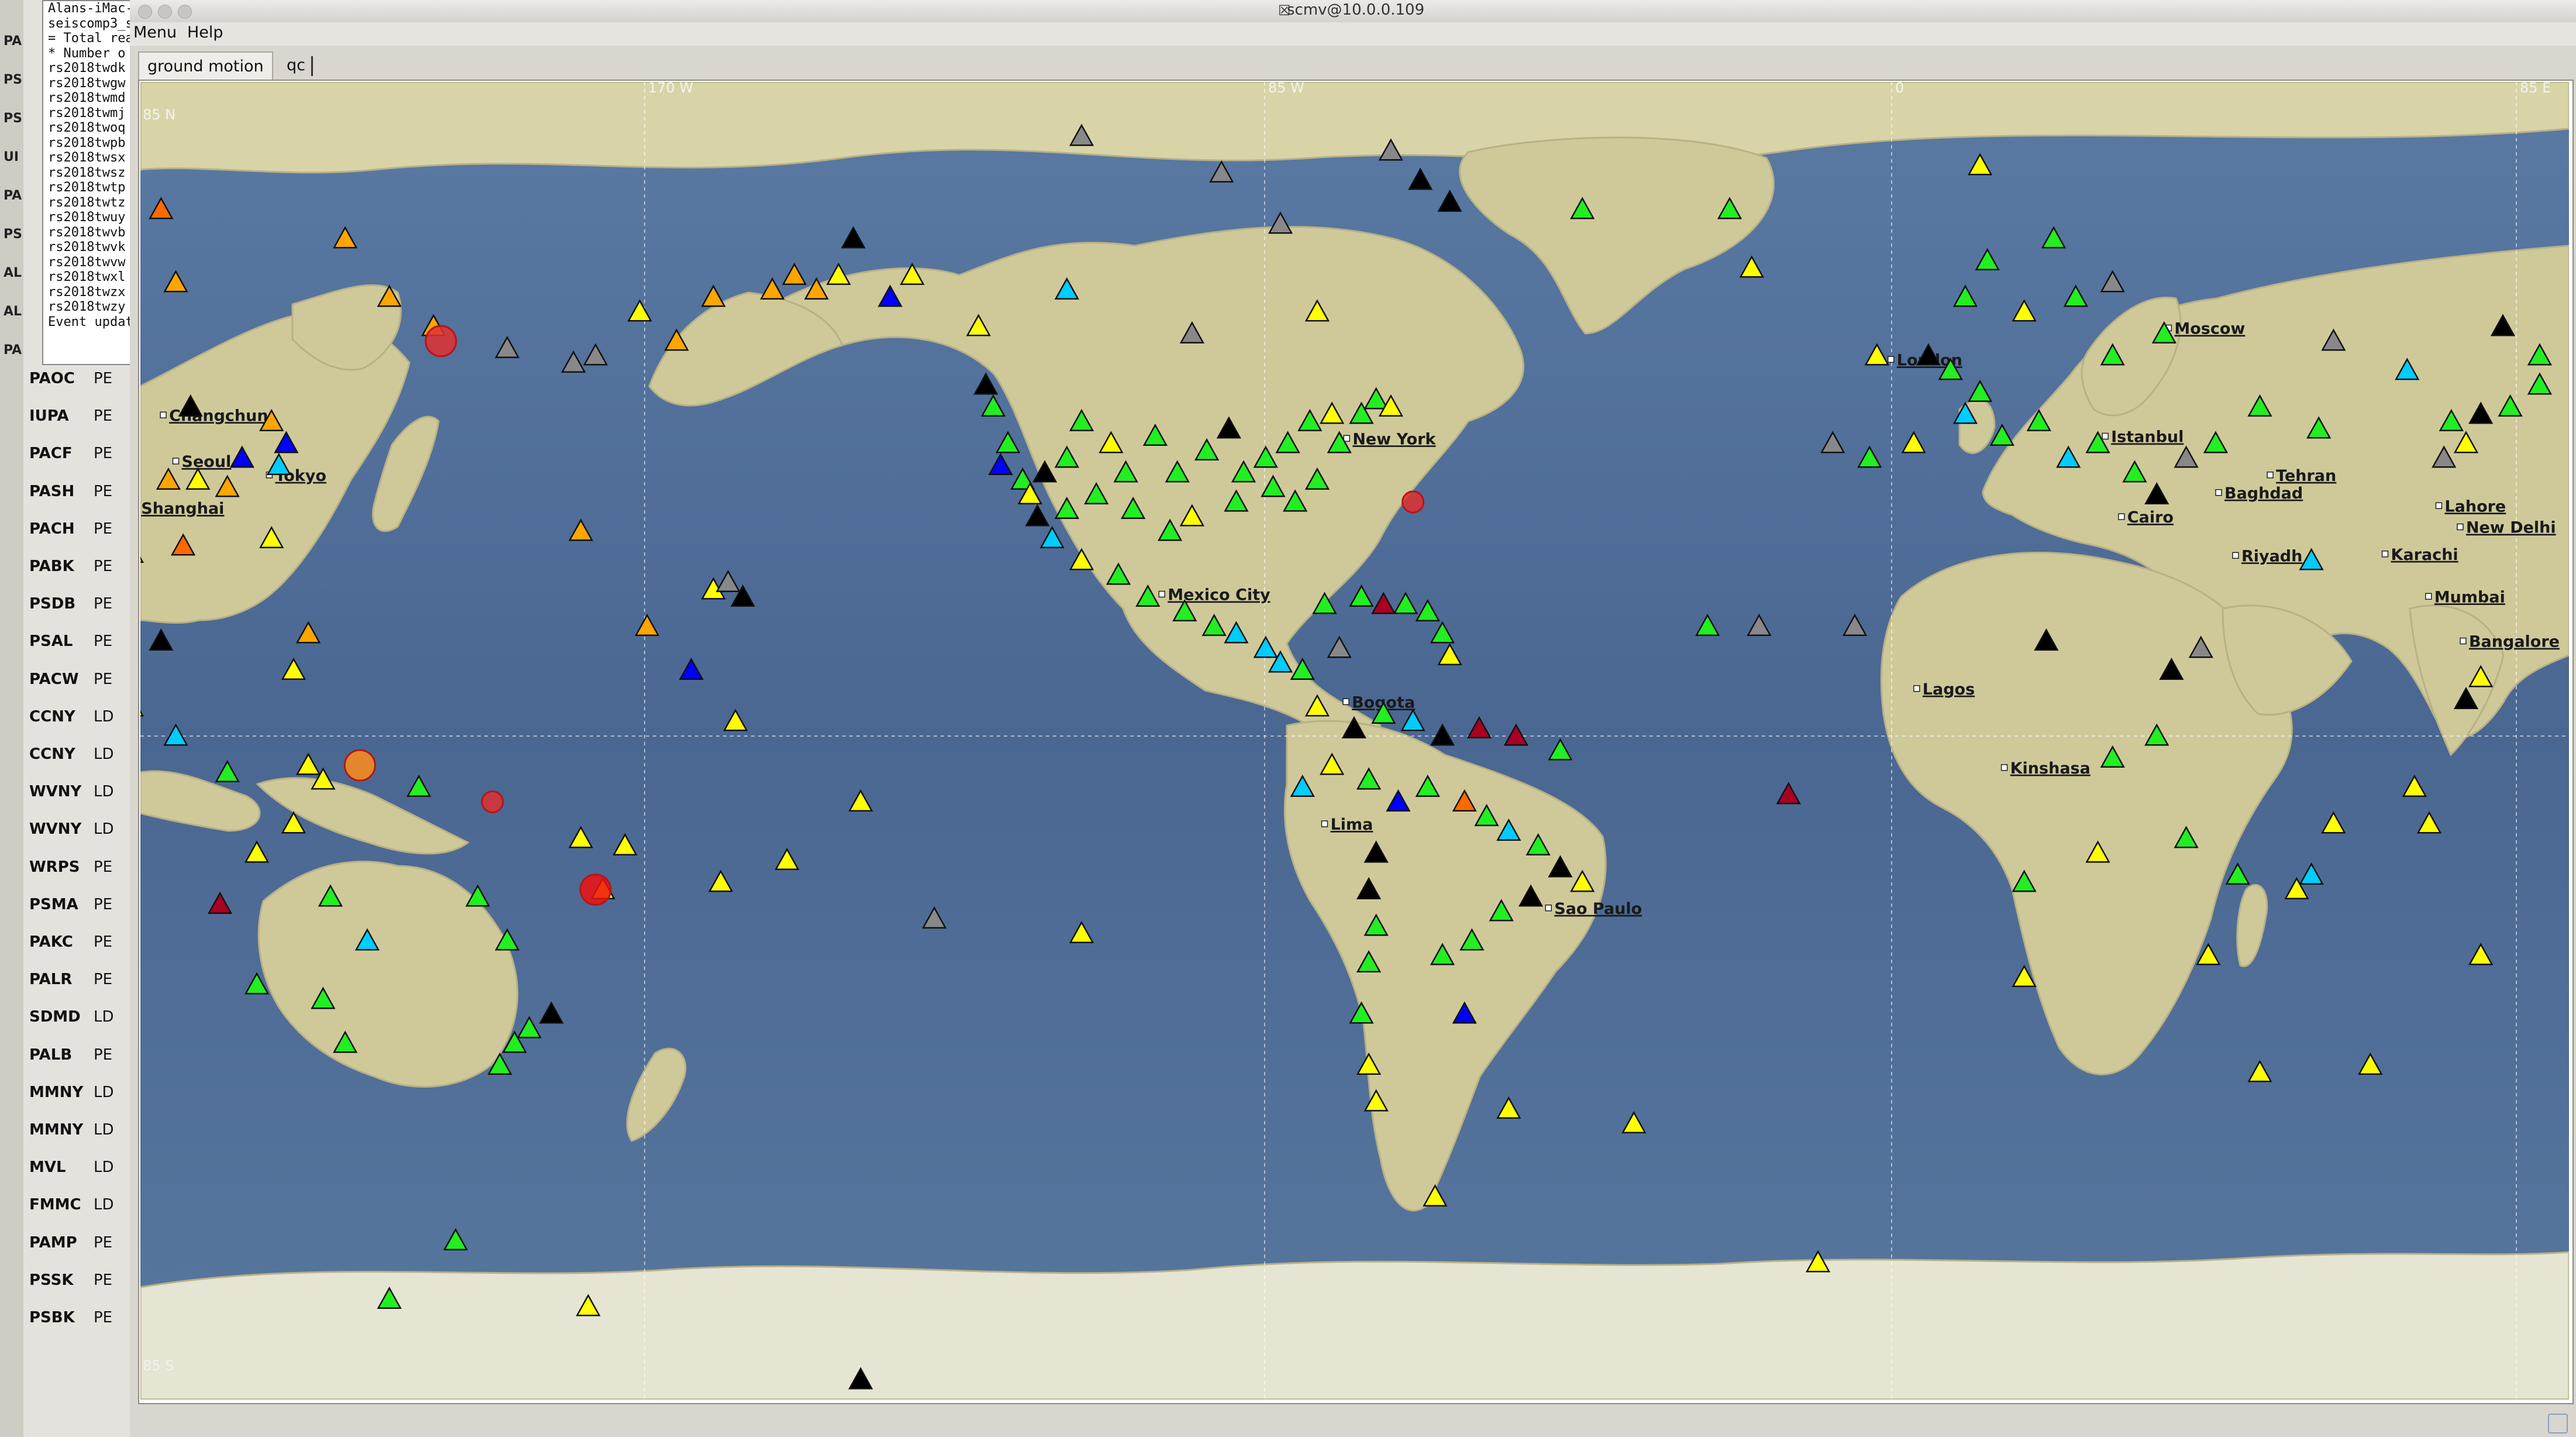  Describe the element at coordinates (90, 8) in the screenshot. I see `terminal-line: Alans-iMac-` at that location.